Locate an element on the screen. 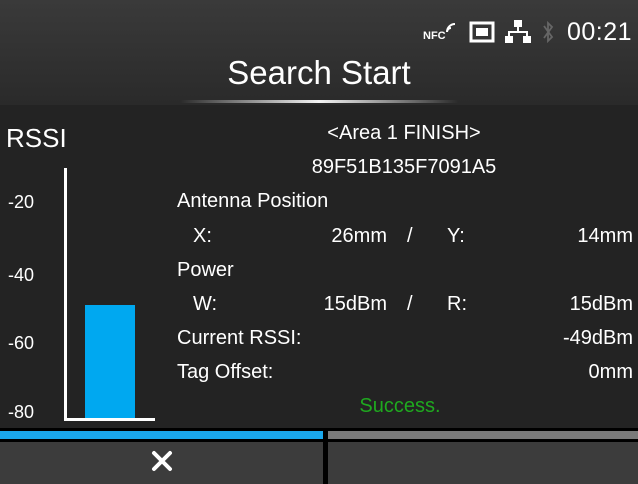 Image resolution: width=638 pixels, height=484 pixels. current-rssi-label: Current RSSI: is located at coordinates (239, 338).